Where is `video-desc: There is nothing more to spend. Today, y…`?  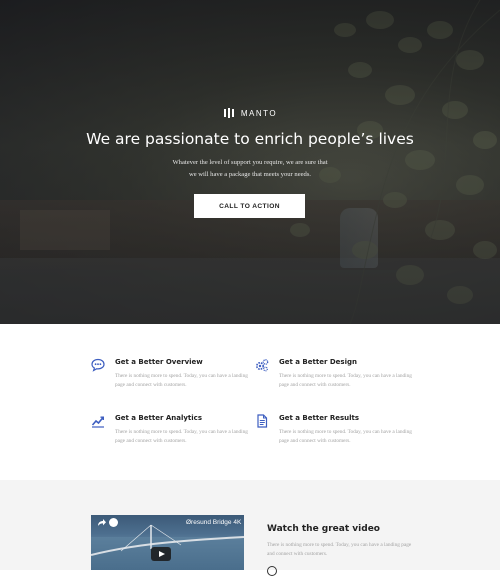 video-desc: There is nothing more to spend. Today, y… is located at coordinates (339, 549).